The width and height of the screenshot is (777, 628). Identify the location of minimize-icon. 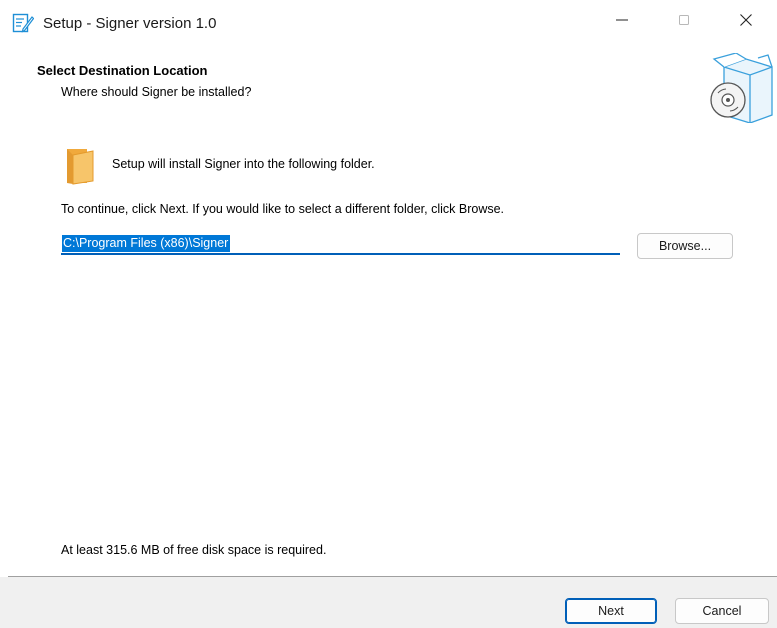
(622, 22).